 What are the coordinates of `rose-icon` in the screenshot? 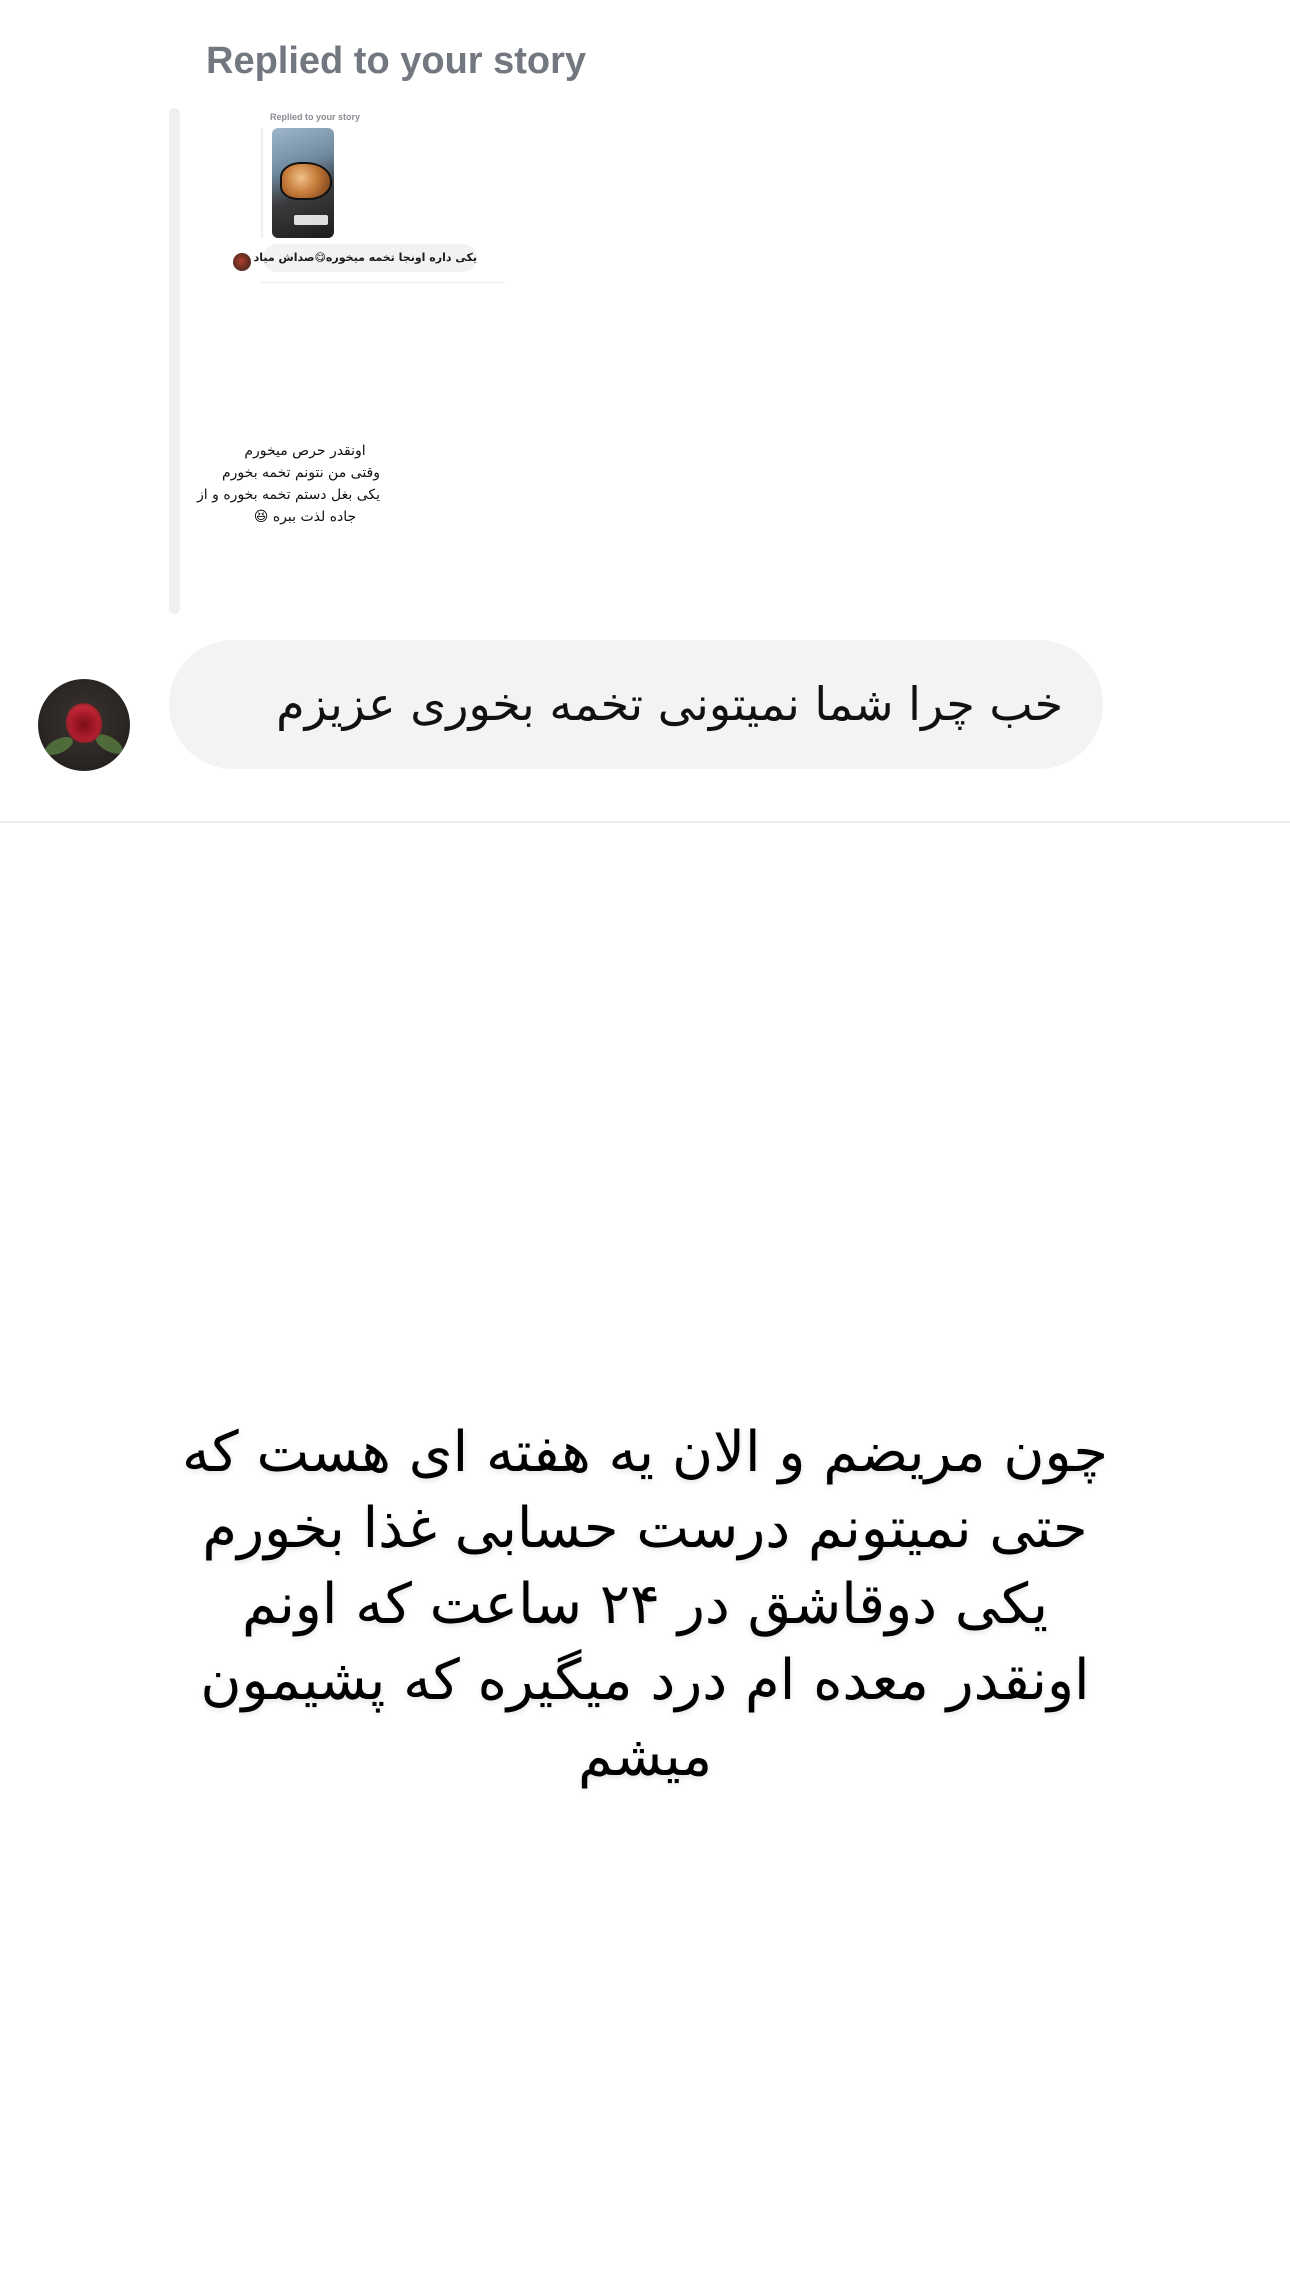 It's located at (84, 723).